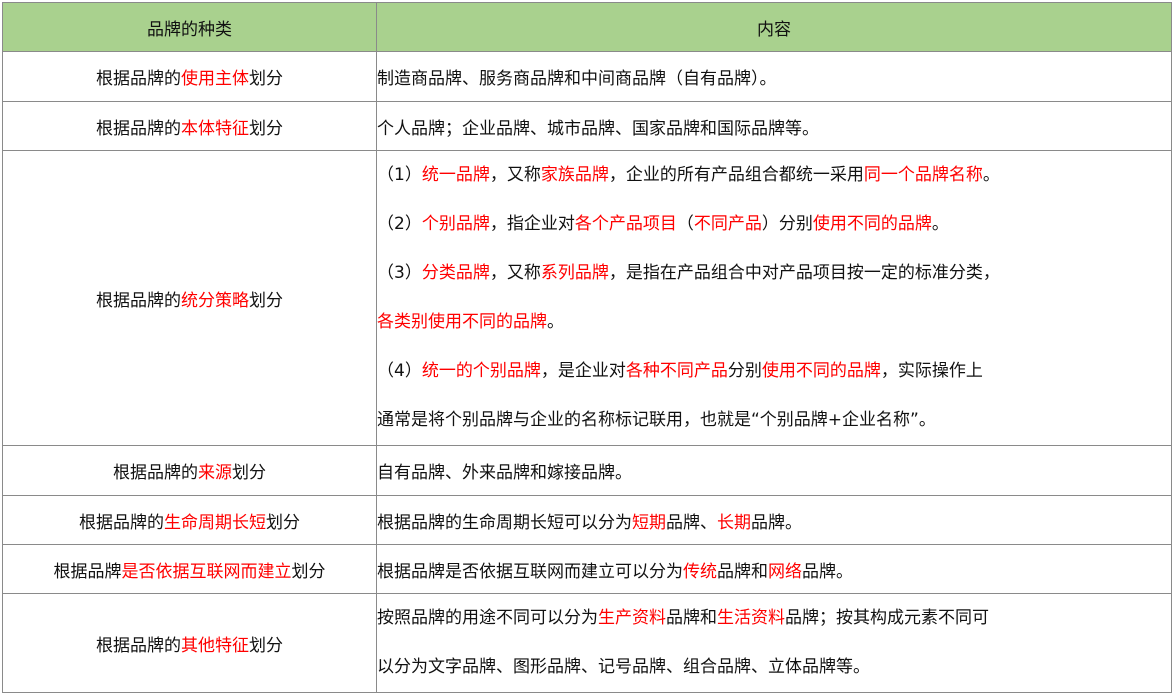 The image size is (1173, 693). I want to click on content-line: 个人品牌；企业品牌、城市品牌、国家品牌和国际品牌等。, so click(774, 126).